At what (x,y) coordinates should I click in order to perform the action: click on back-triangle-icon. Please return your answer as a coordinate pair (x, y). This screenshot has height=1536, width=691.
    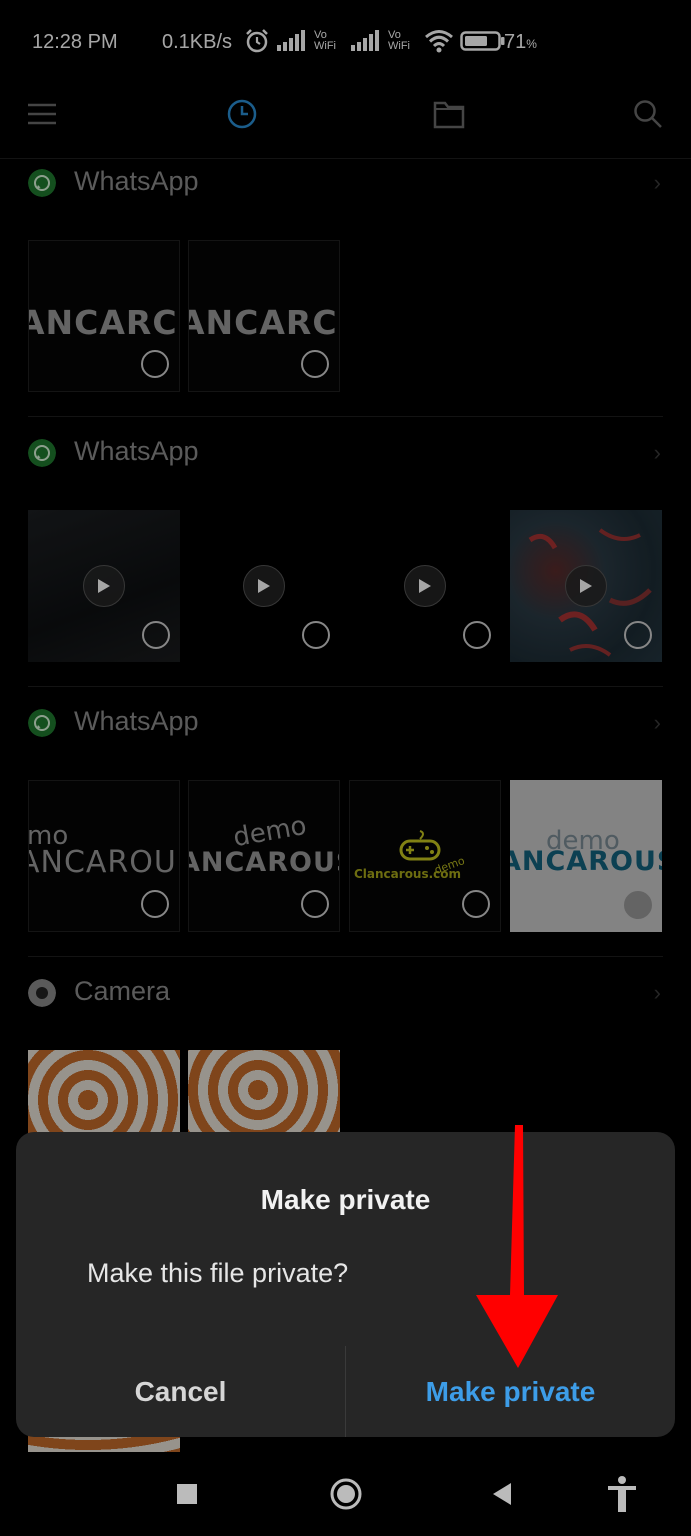
    Looking at the image, I should click on (502, 1494).